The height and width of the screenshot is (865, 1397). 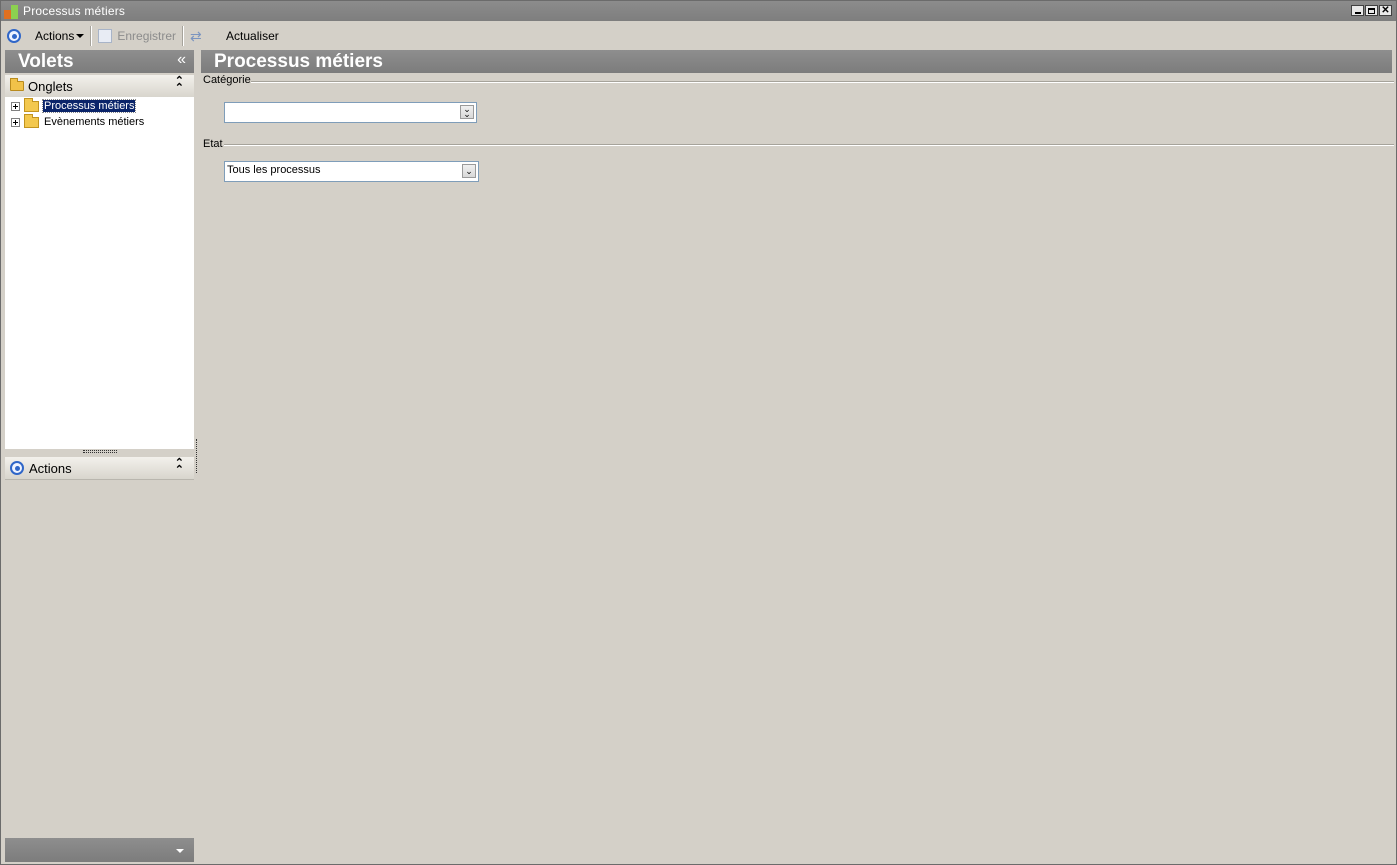 What do you see at coordinates (12, 11) in the screenshot?
I see `app-icon` at bounding box center [12, 11].